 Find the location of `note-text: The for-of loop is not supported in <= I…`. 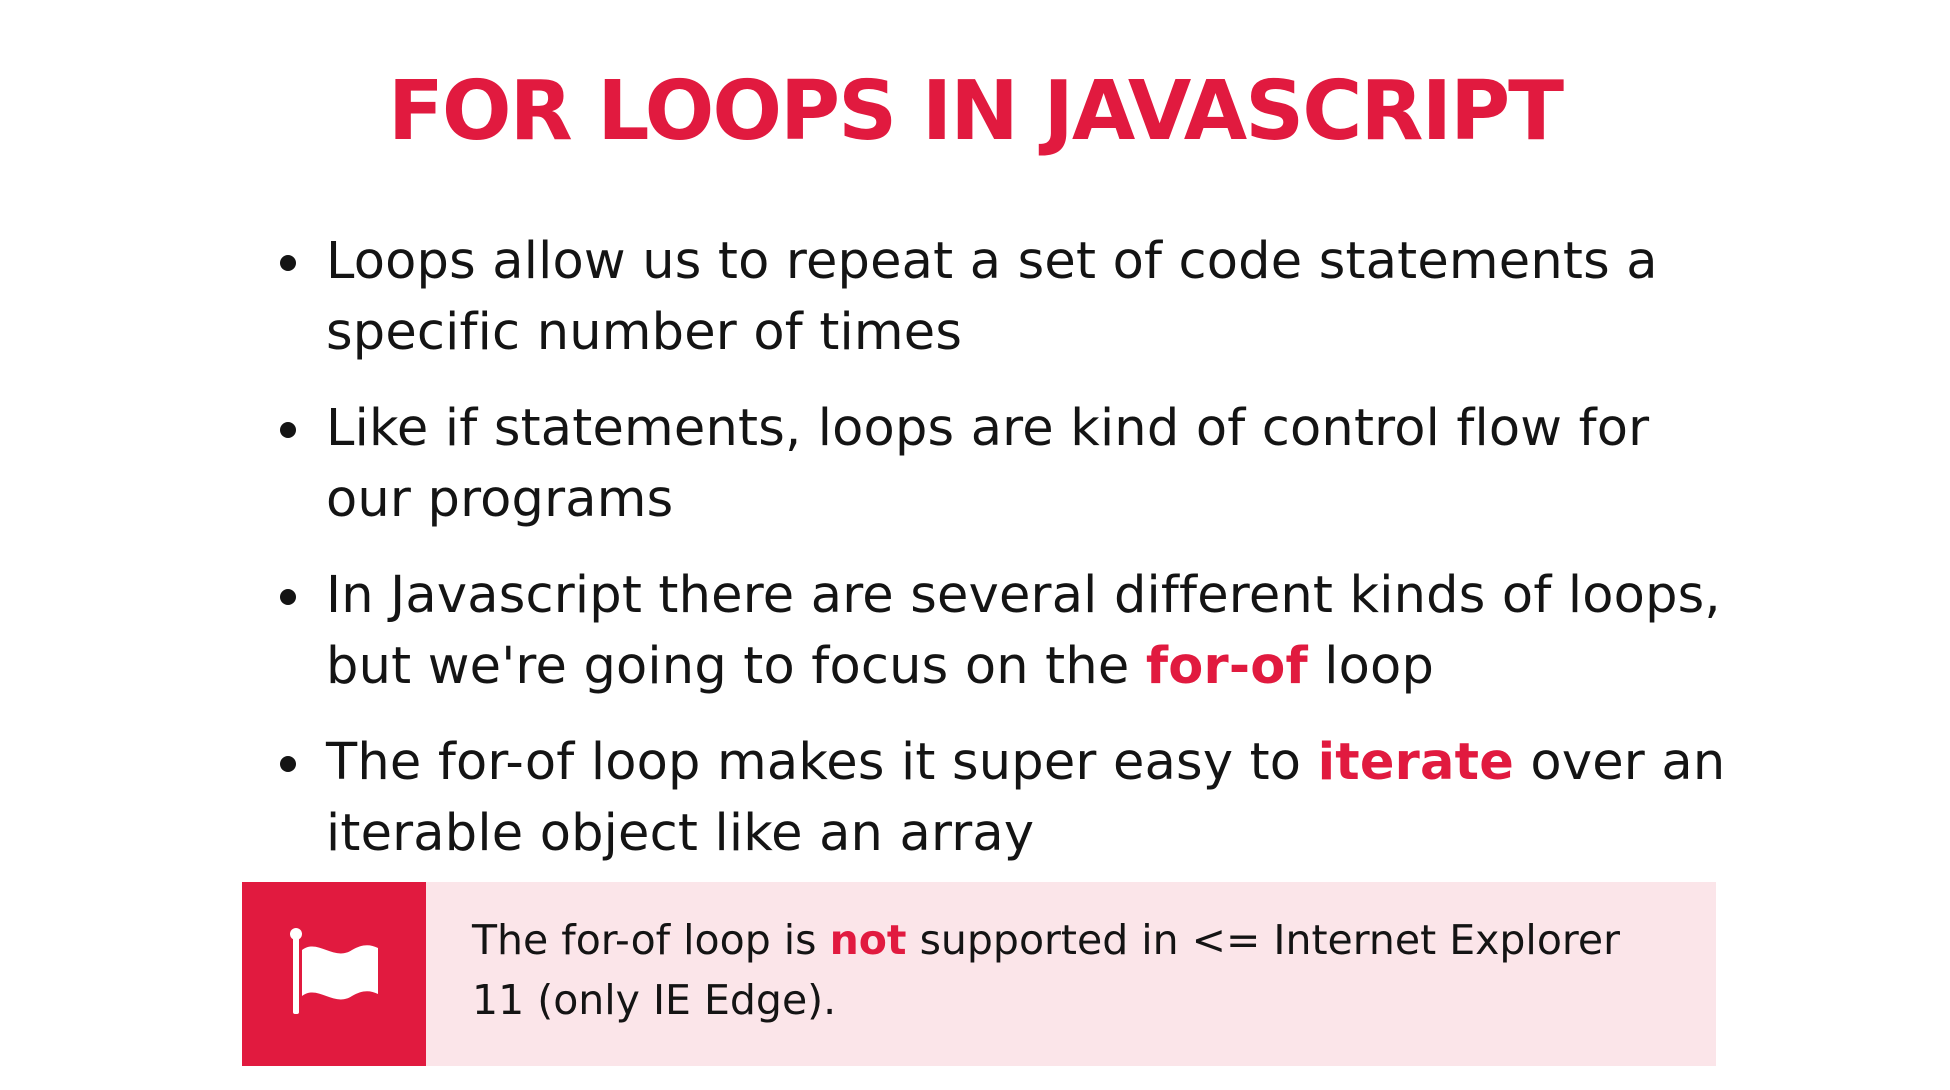

note-text: The for-of loop is not supported in <= I… is located at coordinates (1077, 970).